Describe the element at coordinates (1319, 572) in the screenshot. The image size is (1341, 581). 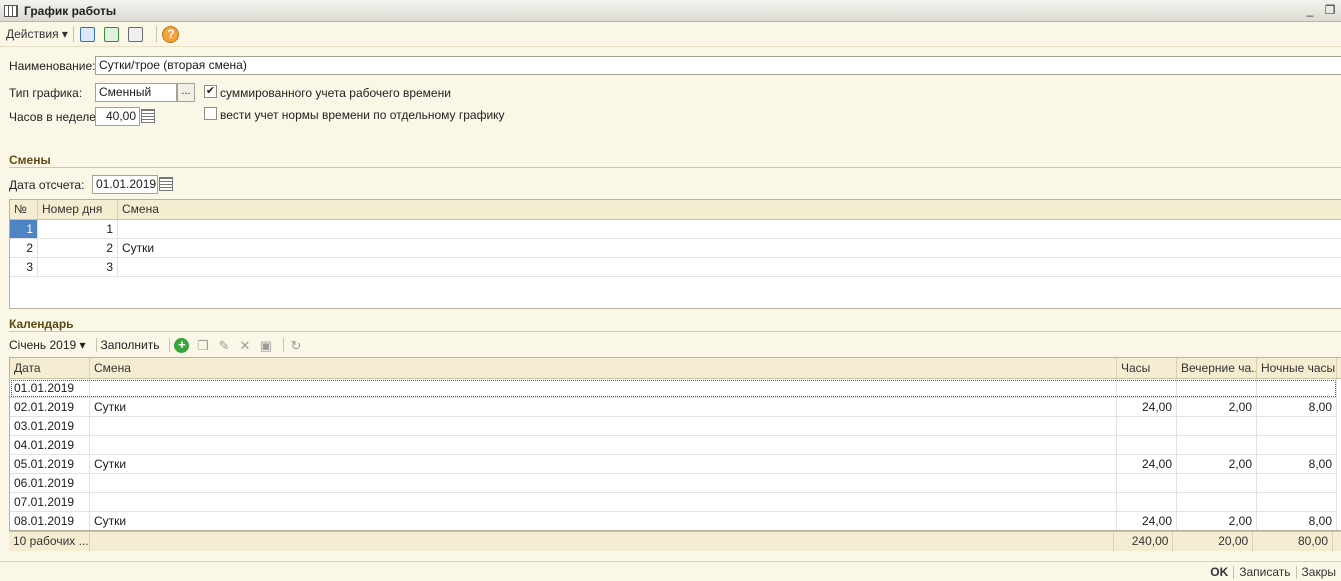
I see `close-button: Закры` at that location.